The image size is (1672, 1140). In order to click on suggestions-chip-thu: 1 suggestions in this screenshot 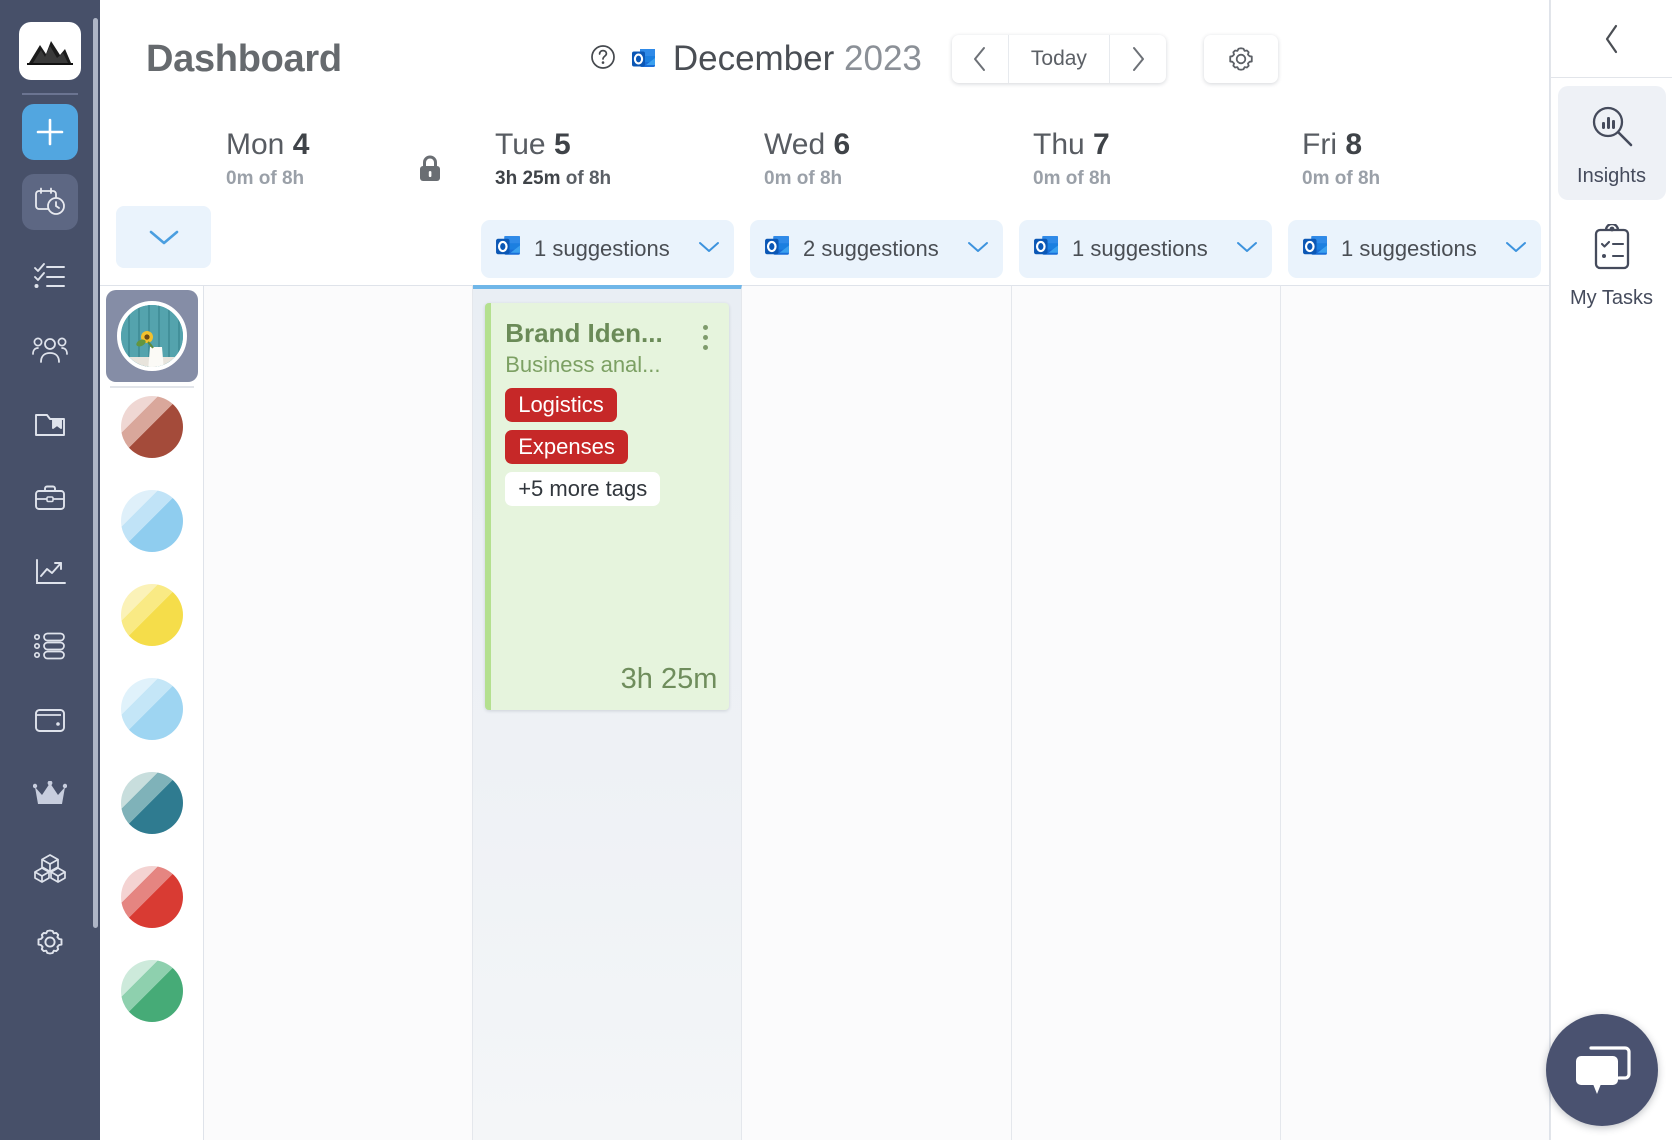, I will do `click(1145, 249)`.